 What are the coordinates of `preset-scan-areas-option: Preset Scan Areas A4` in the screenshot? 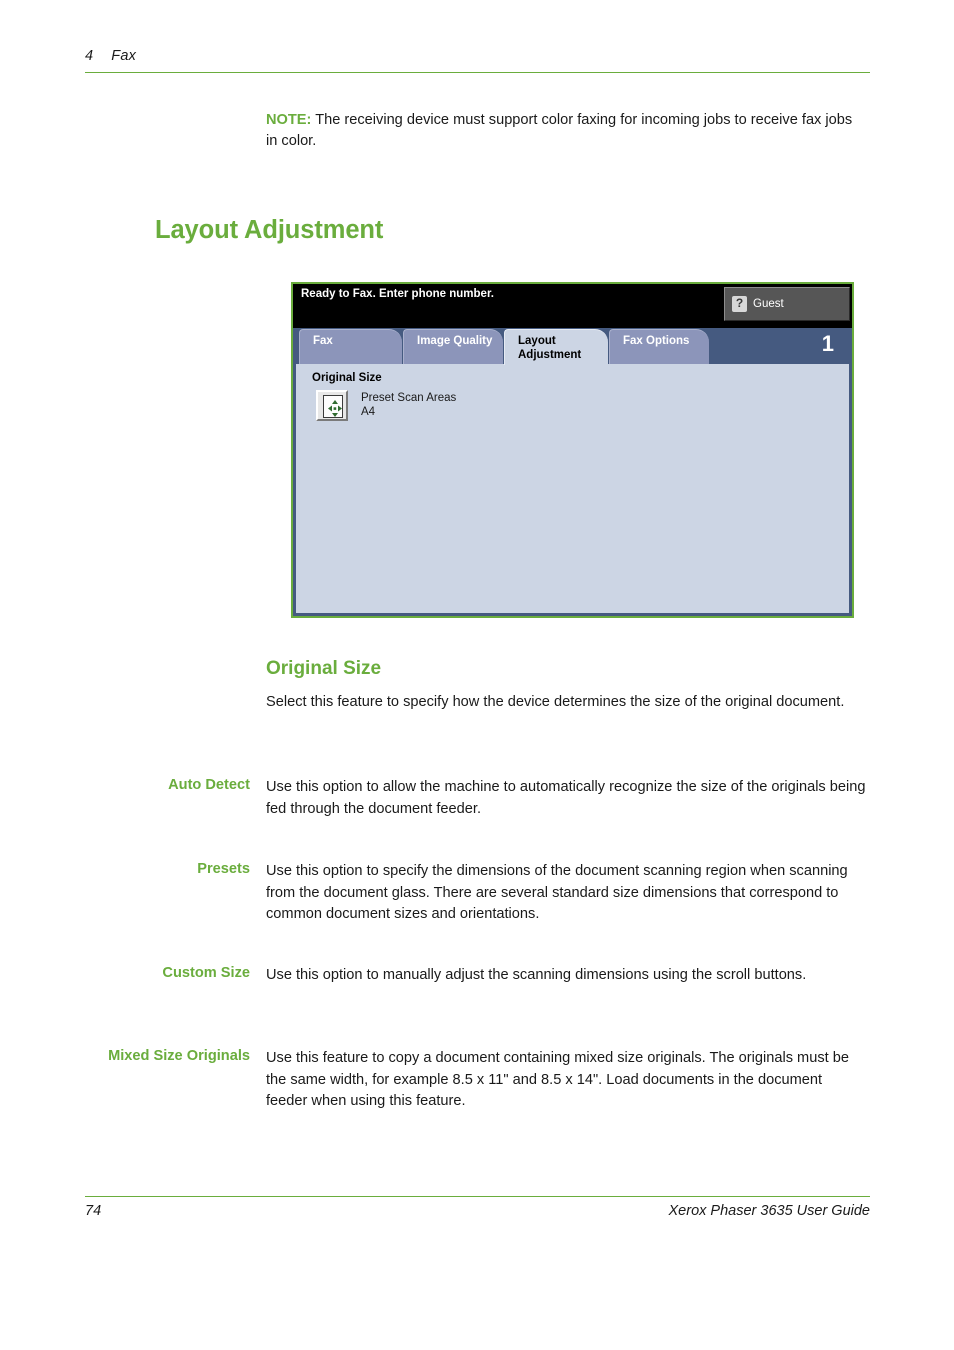 It's located at (386, 405).